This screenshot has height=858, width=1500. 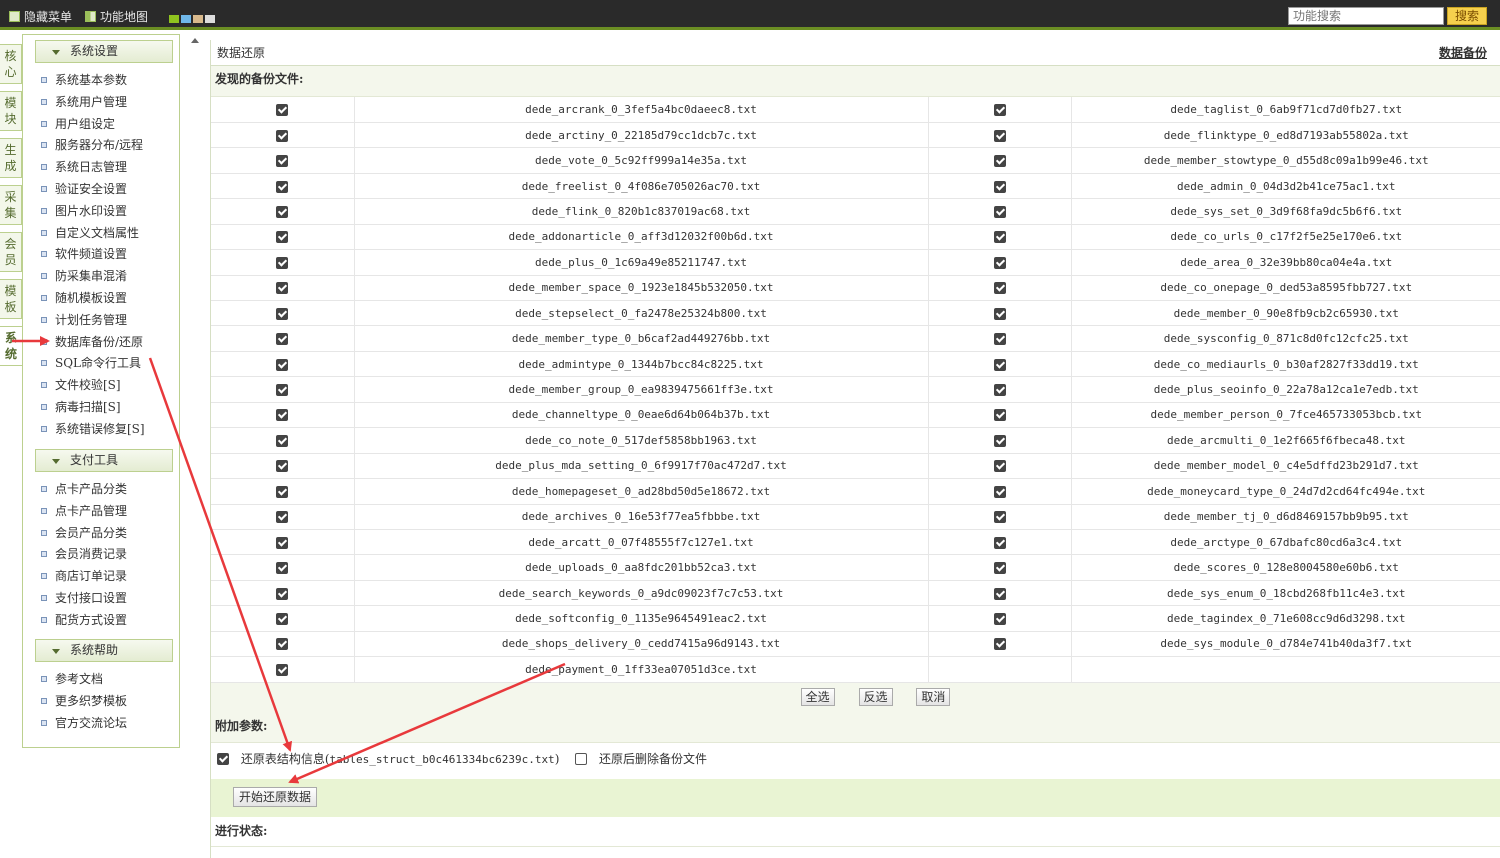 I want to click on menu-item: 防采集串混淆, so click(x=111, y=277).